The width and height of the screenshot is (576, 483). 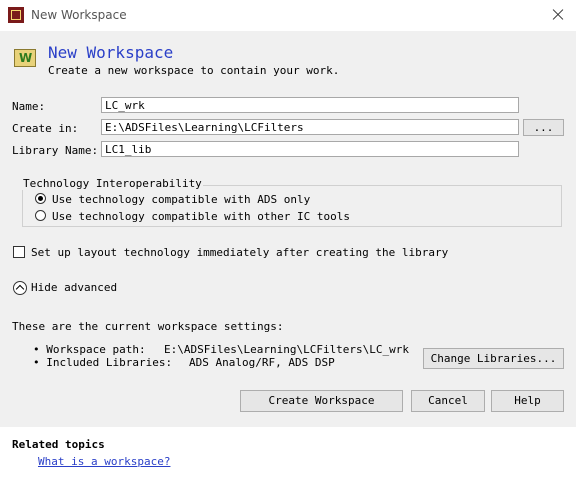 What do you see at coordinates (310, 127) in the screenshot?
I see `create-in-field: E:\ADSFiles\Learning\LCFilters` at bounding box center [310, 127].